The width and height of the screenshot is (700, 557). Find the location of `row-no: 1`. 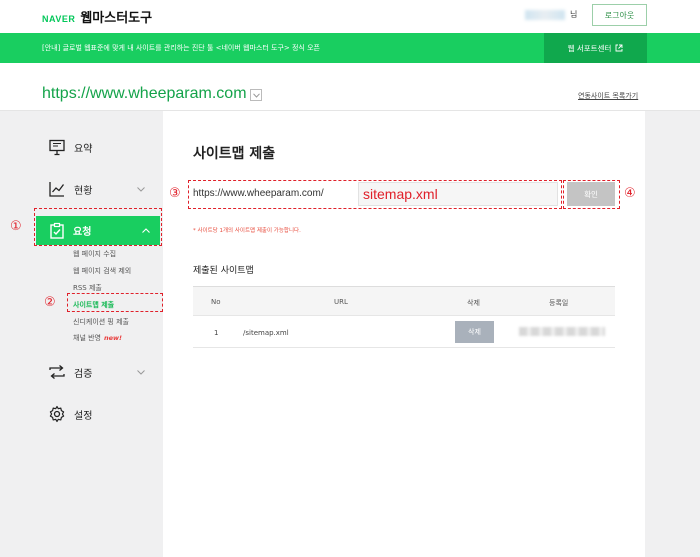

row-no: 1 is located at coordinates (216, 333).